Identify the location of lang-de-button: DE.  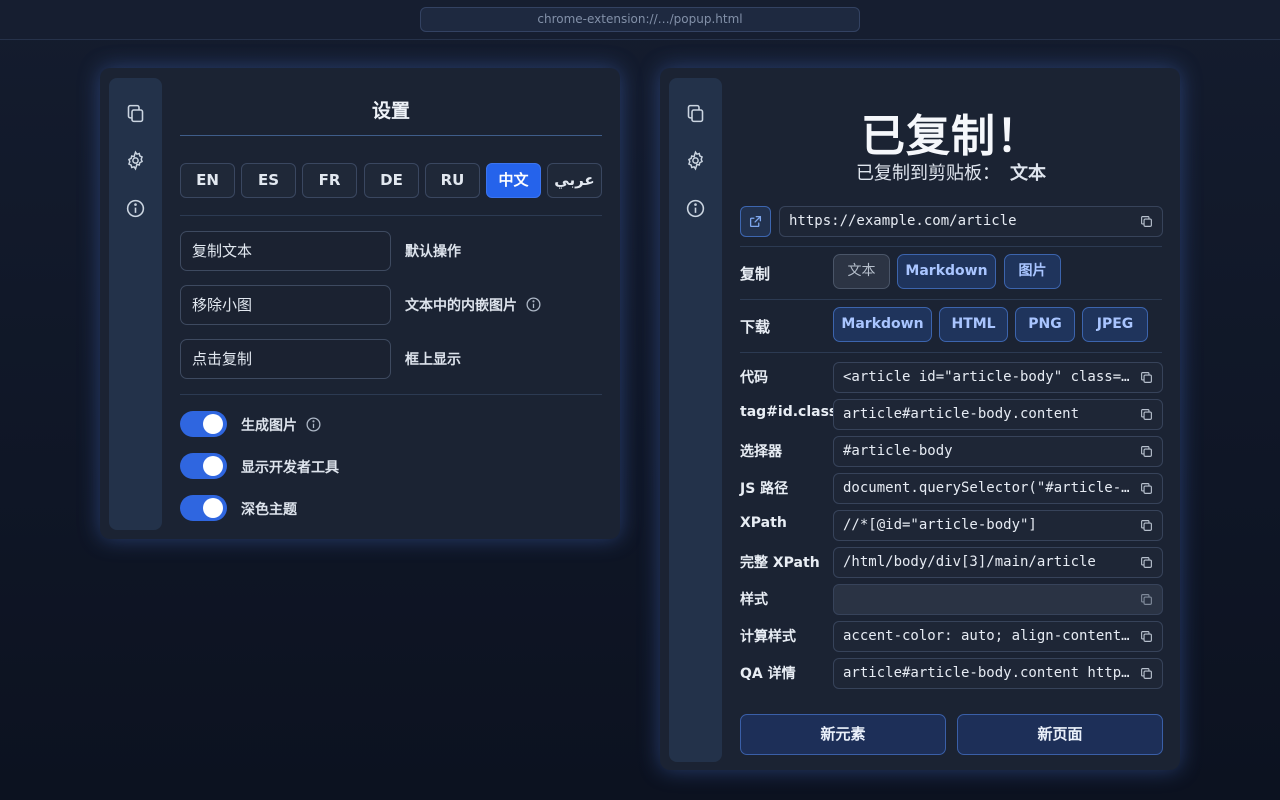
(391, 180).